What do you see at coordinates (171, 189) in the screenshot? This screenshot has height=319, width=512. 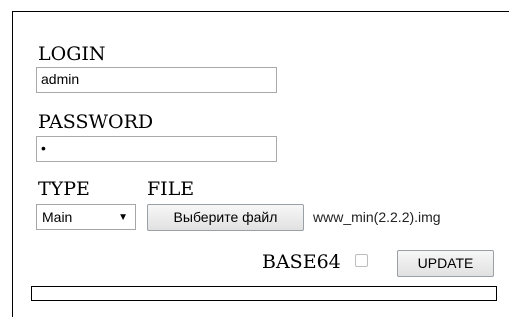 I see `file-label: FILE` at bounding box center [171, 189].